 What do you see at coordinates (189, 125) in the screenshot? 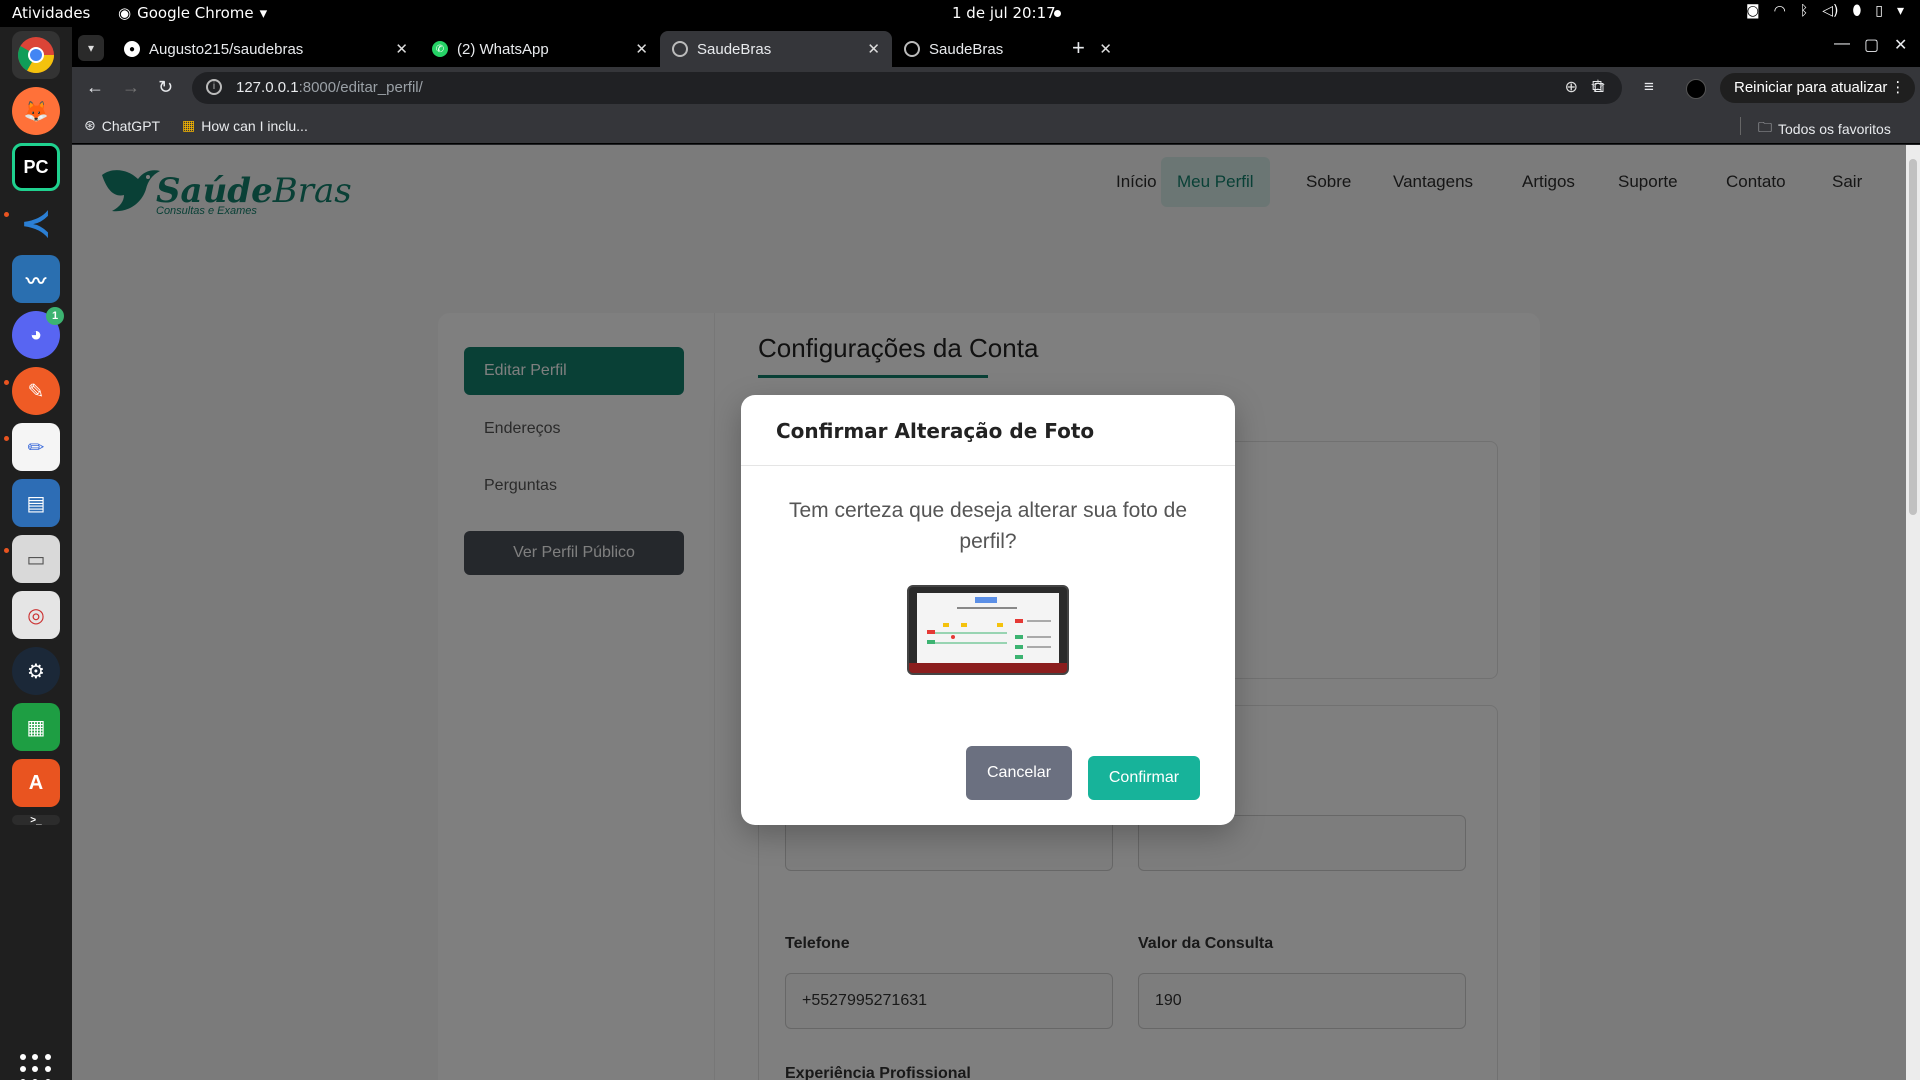
I see `colorful-grid-icon: ▦` at bounding box center [189, 125].